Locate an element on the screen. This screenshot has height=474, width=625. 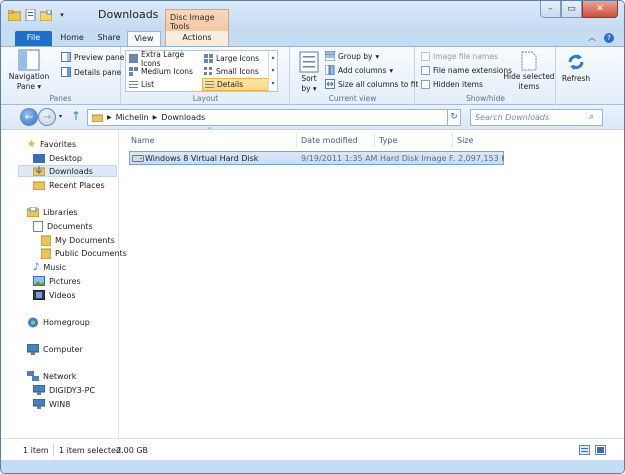
nav-network: Network is located at coordinates (51, 376).